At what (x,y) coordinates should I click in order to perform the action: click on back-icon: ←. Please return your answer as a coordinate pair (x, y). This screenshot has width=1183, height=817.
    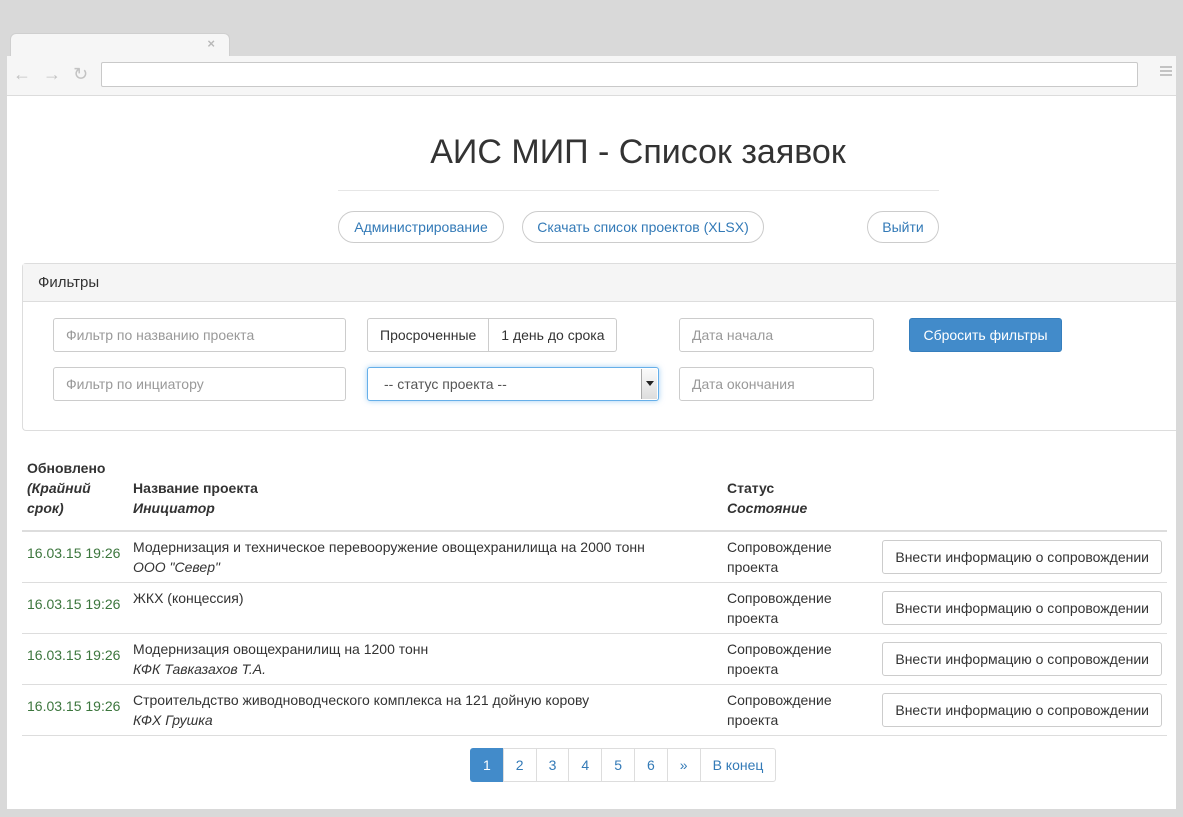
    Looking at the image, I should click on (22, 74).